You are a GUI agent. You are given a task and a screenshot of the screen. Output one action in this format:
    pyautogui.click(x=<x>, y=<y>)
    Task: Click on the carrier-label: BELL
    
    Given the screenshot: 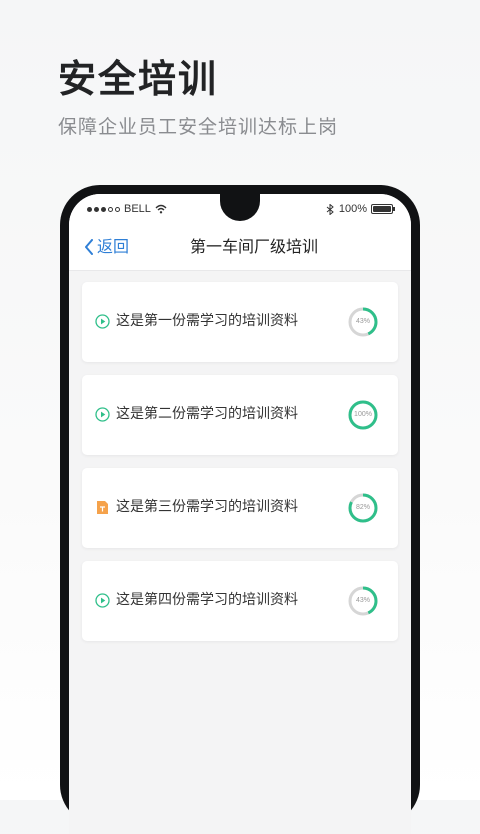 What is the action you would take?
    pyautogui.click(x=137, y=209)
    